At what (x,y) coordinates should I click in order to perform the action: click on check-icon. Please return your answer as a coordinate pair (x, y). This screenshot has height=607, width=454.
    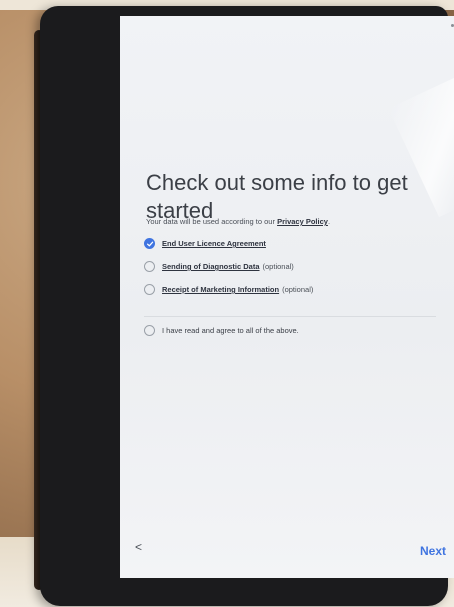
    Looking at the image, I should click on (149, 243).